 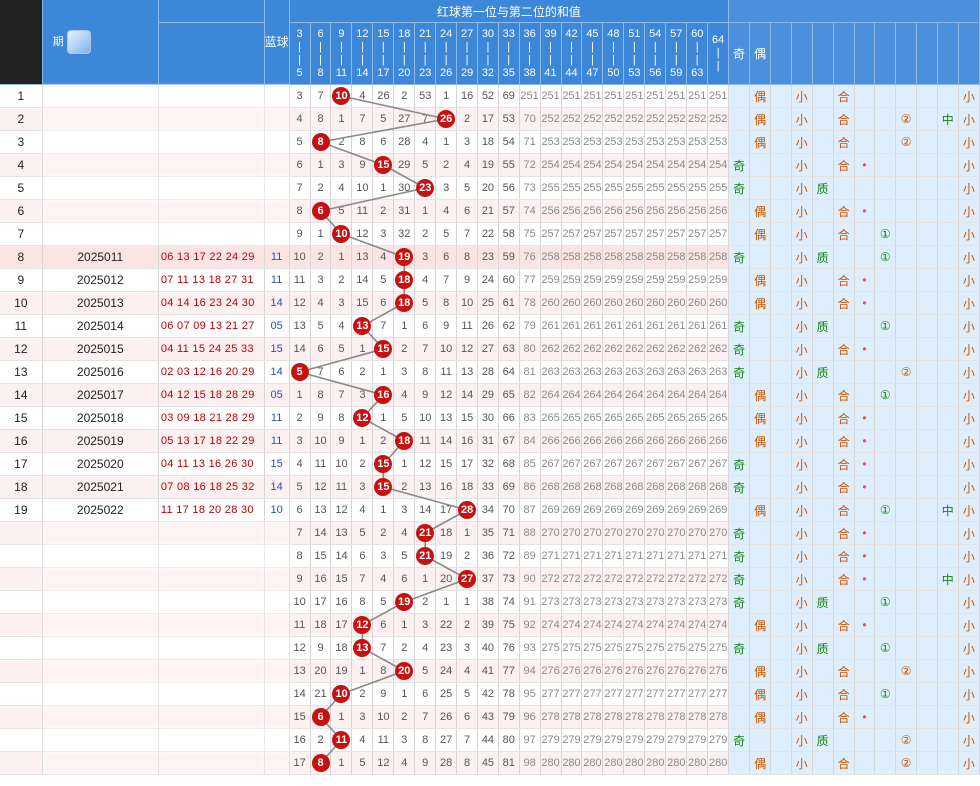 I want to click on value-cell: 273, so click(x=592, y=602).